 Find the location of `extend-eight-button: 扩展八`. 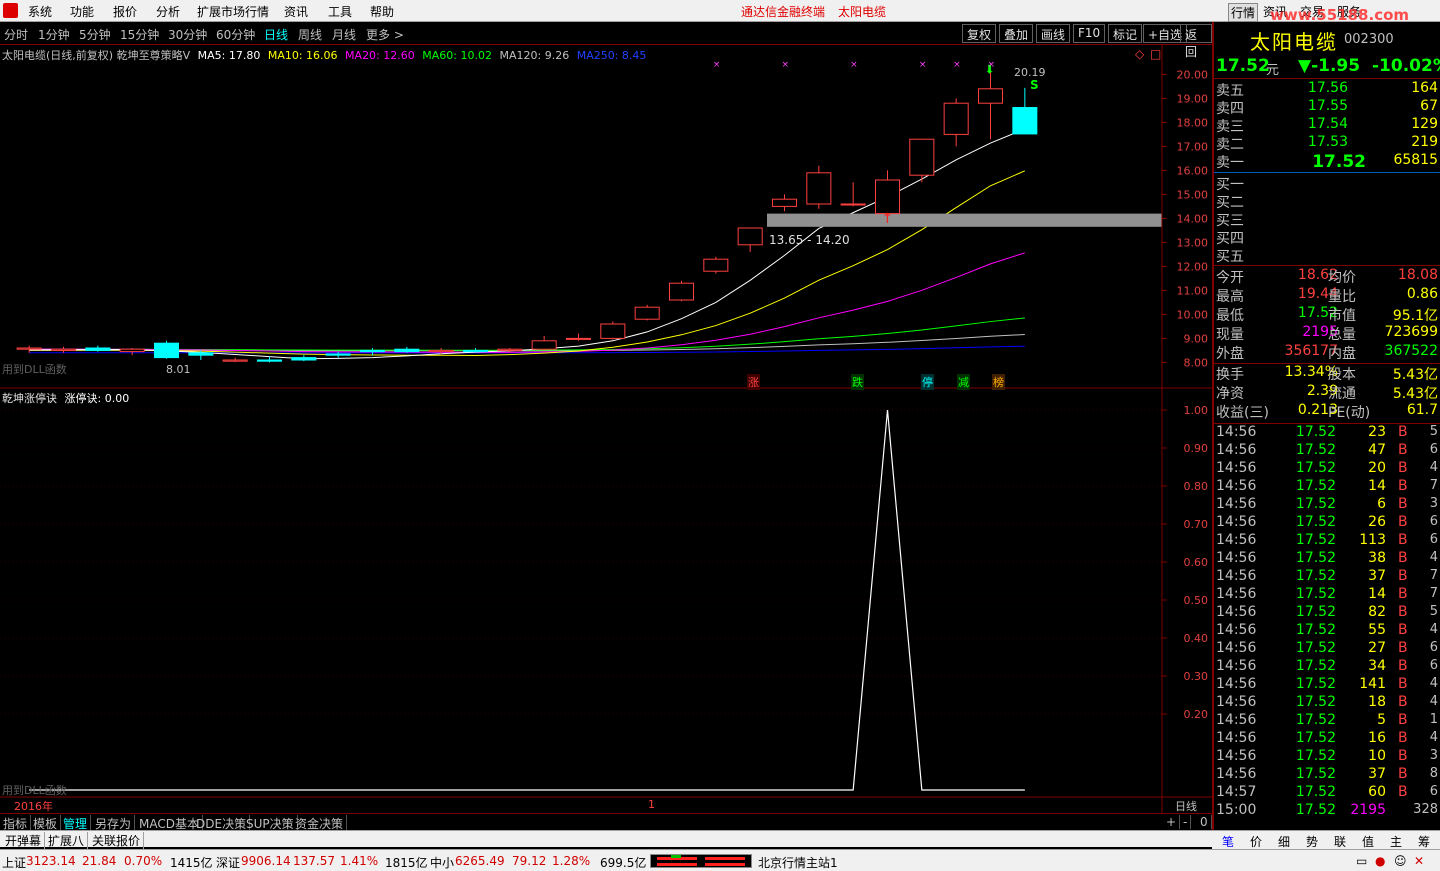

extend-eight-button: 扩展八 is located at coordinates (67, 840).